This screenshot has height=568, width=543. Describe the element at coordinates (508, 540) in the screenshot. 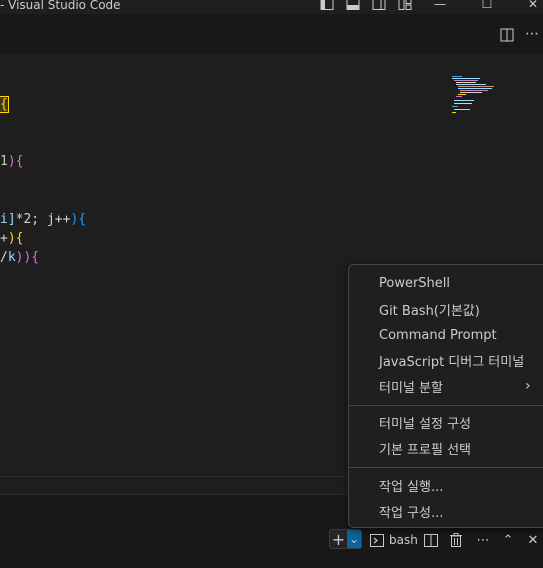

I see `maximize-panel-icon: ⌃` at that location.